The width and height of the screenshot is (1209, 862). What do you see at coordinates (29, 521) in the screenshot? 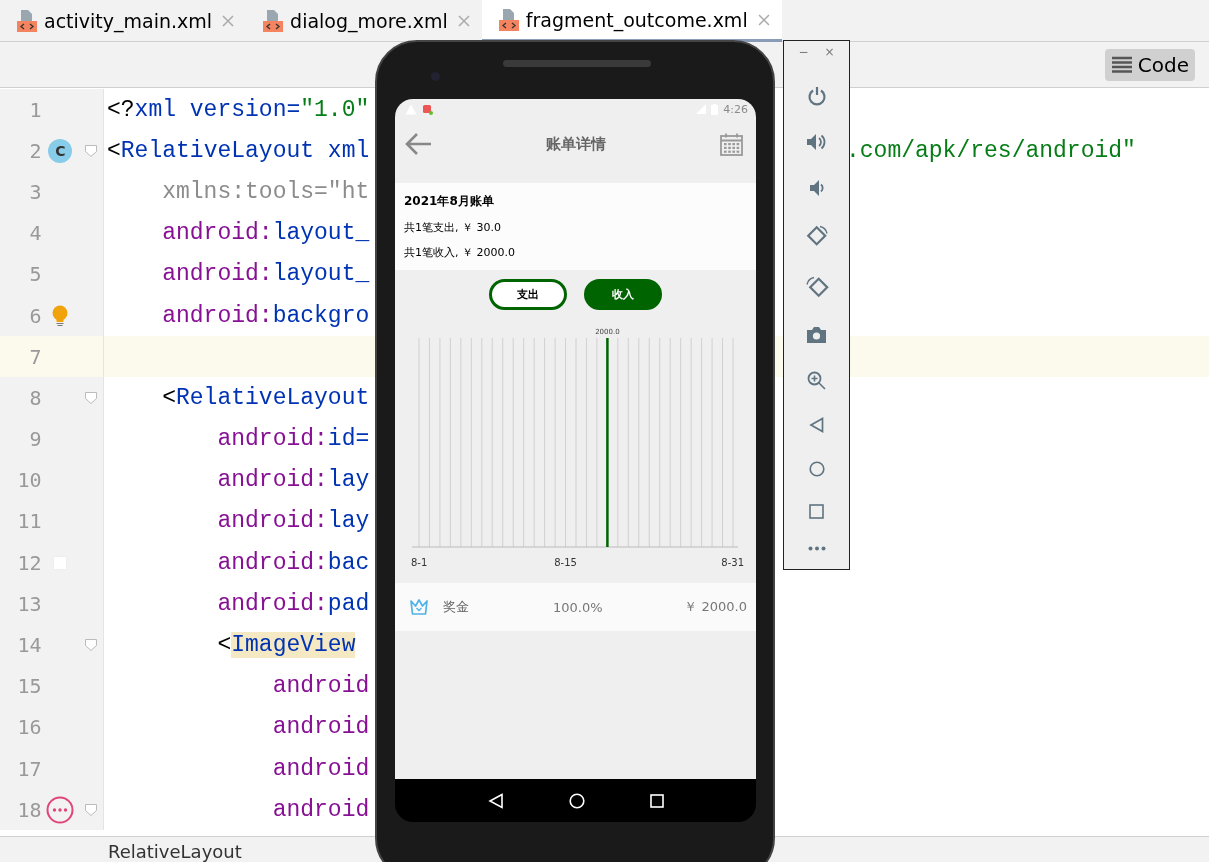
I see `line-number: 11` at bounding box center [29, 521].